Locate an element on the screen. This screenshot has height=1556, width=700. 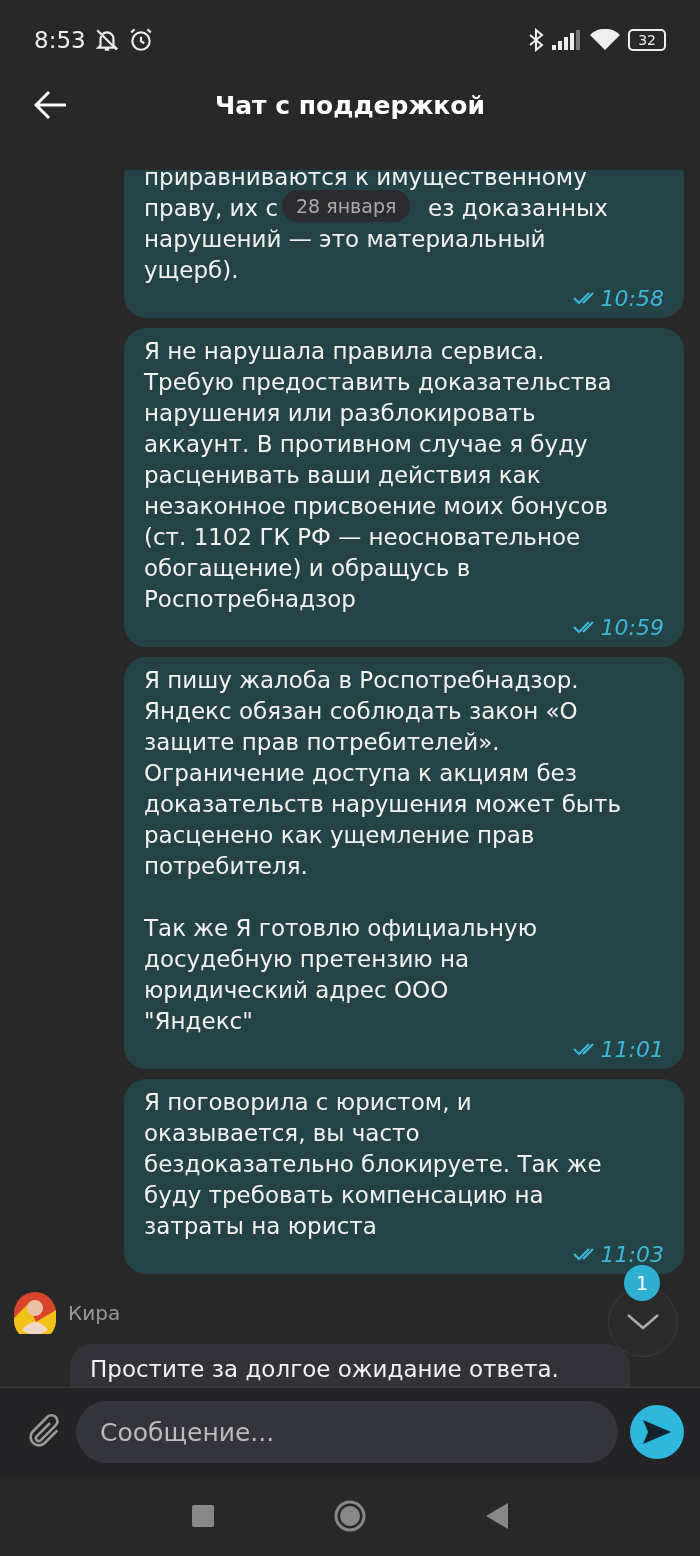
back-nav-button is located at coordinates (497, 1516).